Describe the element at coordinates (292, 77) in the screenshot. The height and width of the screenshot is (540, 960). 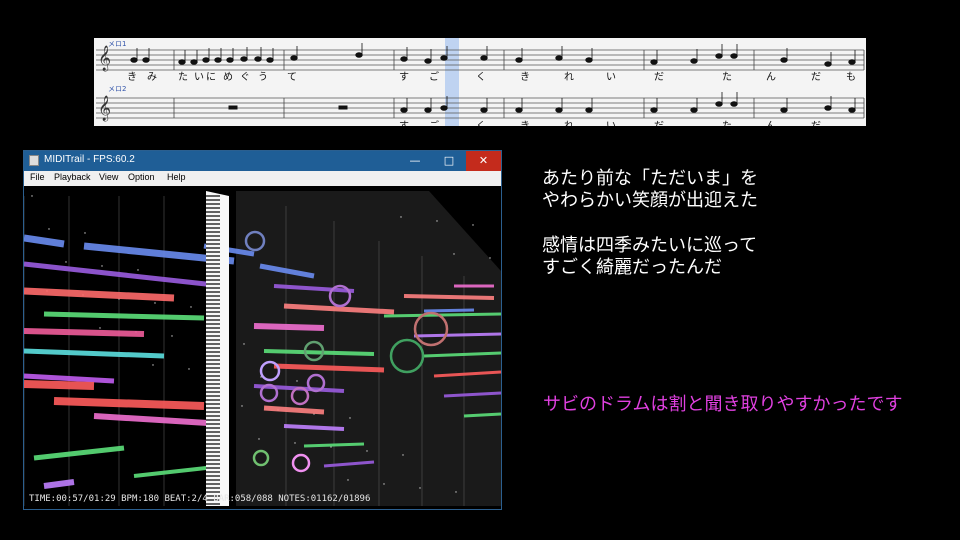
I see `score-lyric-syllable: て` at that location.